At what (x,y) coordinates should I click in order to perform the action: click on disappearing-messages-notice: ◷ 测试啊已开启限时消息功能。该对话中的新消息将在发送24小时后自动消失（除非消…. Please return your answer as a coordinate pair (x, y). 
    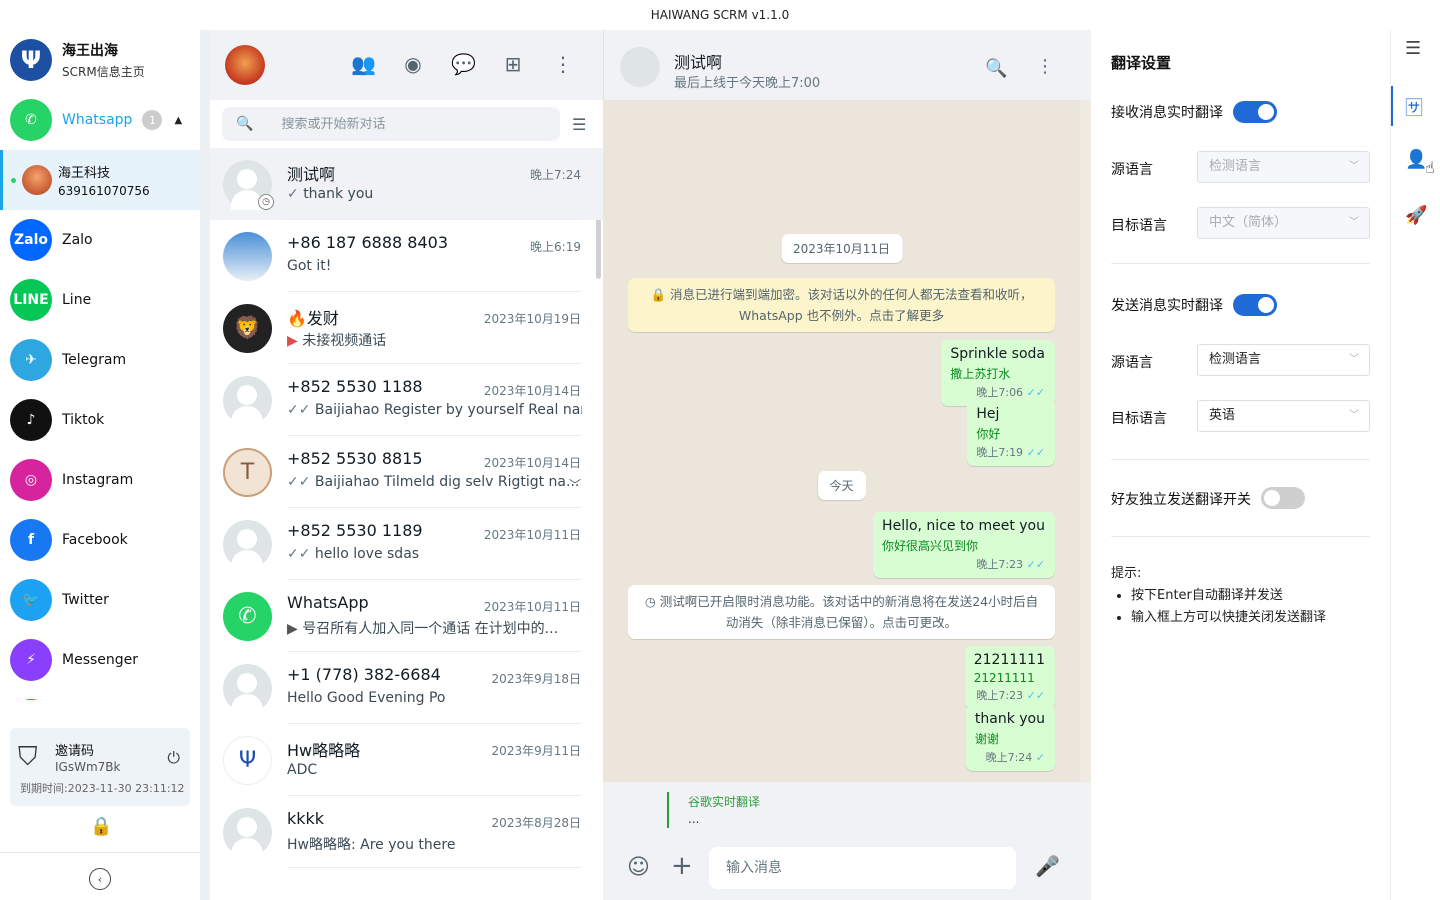
    Looking at the image, I should click on (841, 612).